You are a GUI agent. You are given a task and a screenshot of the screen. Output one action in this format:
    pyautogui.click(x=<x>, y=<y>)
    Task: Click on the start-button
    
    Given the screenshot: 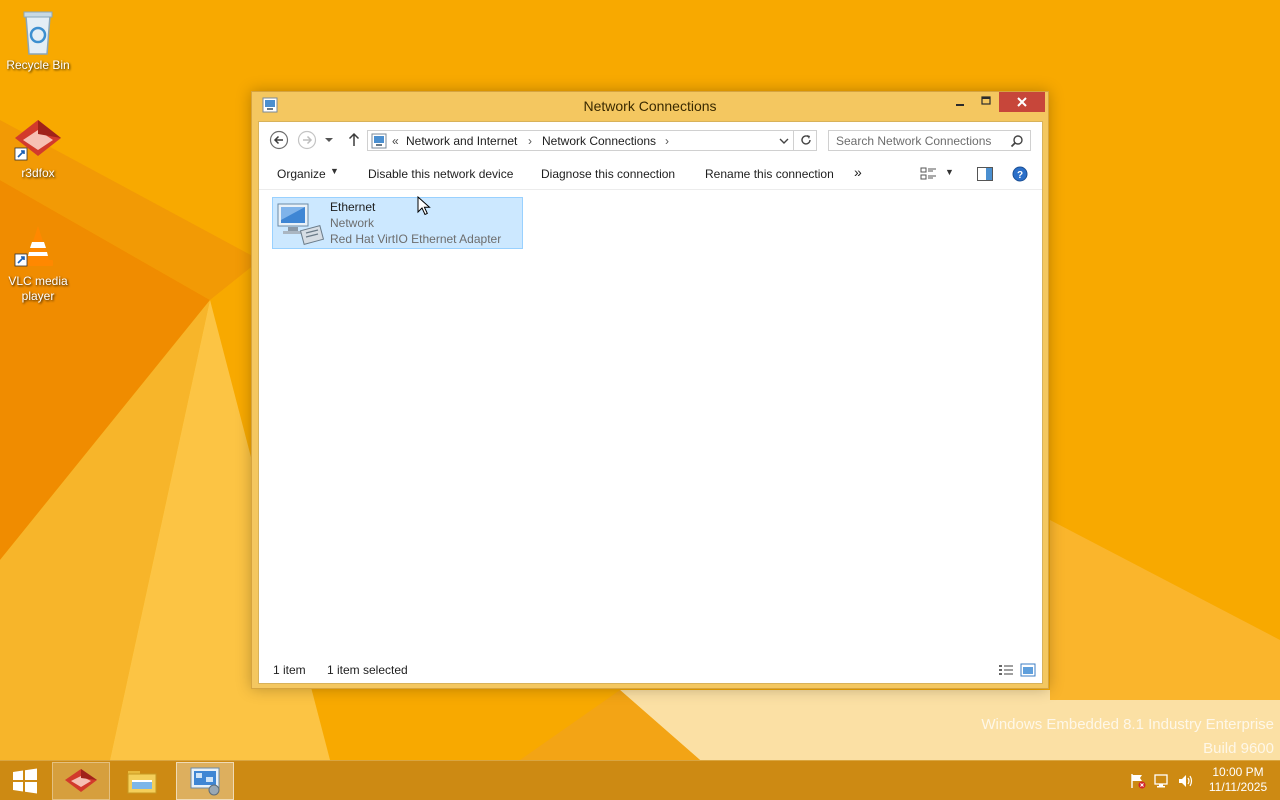 What is the action you would take?
    pyautogui.click(x=25, y=781)
    